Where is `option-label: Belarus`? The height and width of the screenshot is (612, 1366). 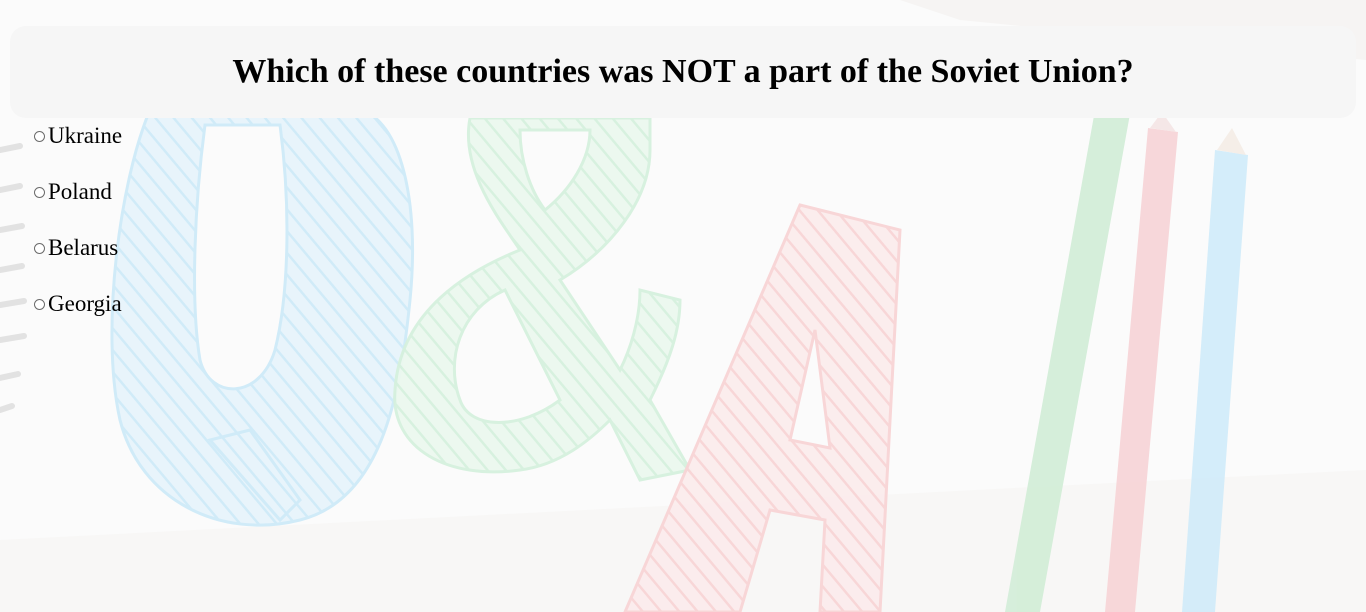
option-label: Belarus is located at coordinates (83, 247).